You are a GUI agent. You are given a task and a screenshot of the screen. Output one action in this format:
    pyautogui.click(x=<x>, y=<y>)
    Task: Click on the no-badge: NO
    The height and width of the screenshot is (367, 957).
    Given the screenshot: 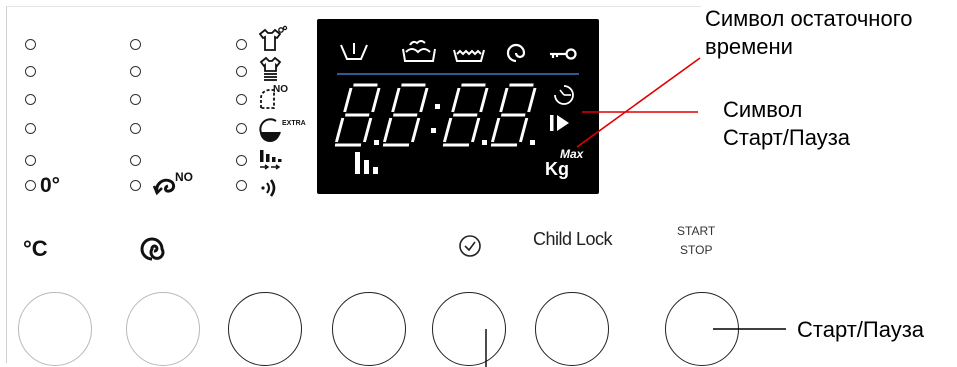 What is the action you would take?
    pyautogui.click(x=280, y=89)
    